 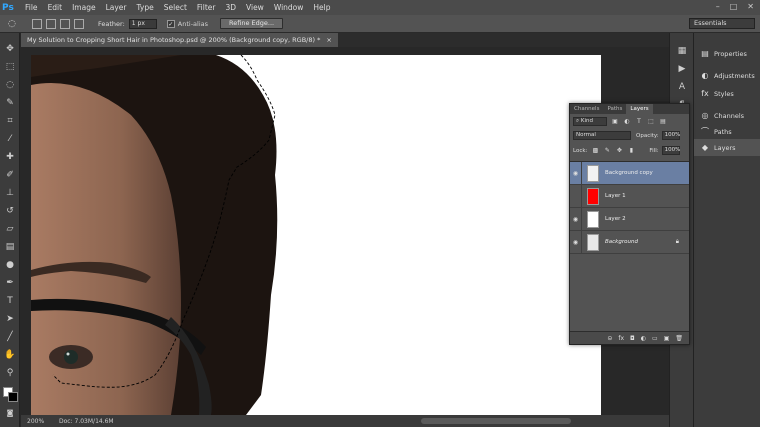 What do you see at coordinates (10, 373) in the screenshot?
I see `zoom-tool-icon: ⚲` at bounding box center [10, 373].